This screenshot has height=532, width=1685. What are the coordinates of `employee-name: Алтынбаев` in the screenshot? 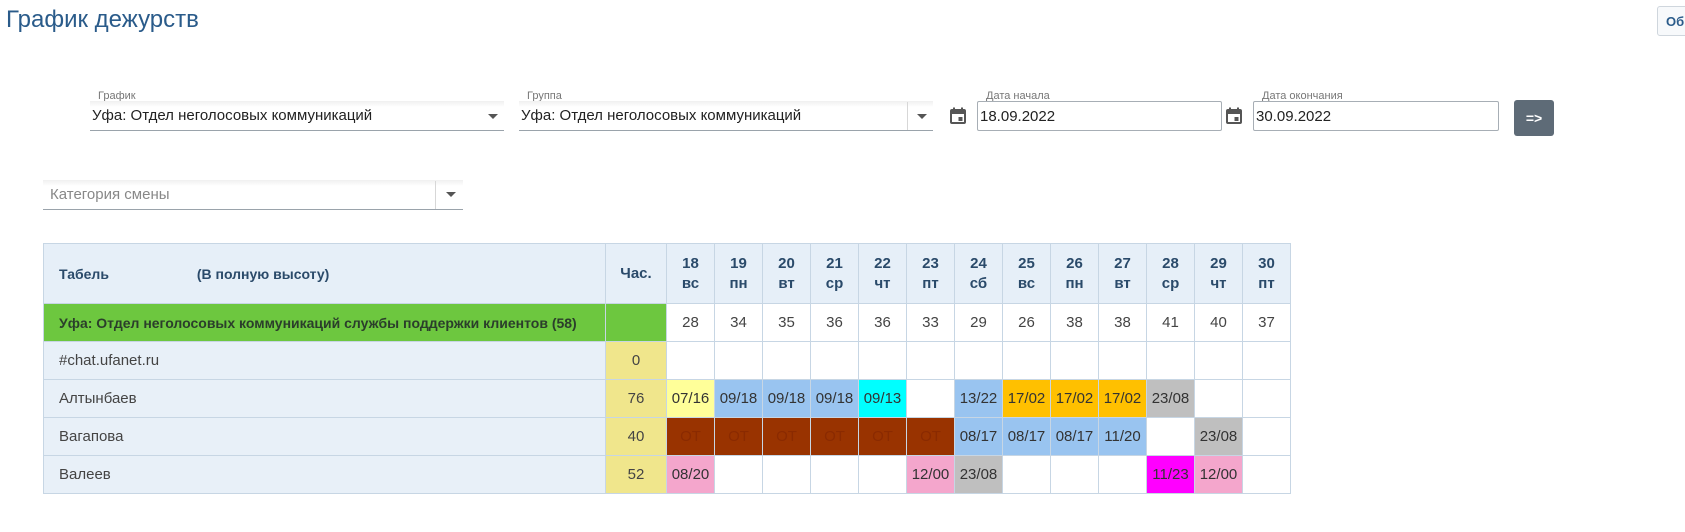 It's located at (324, 398).